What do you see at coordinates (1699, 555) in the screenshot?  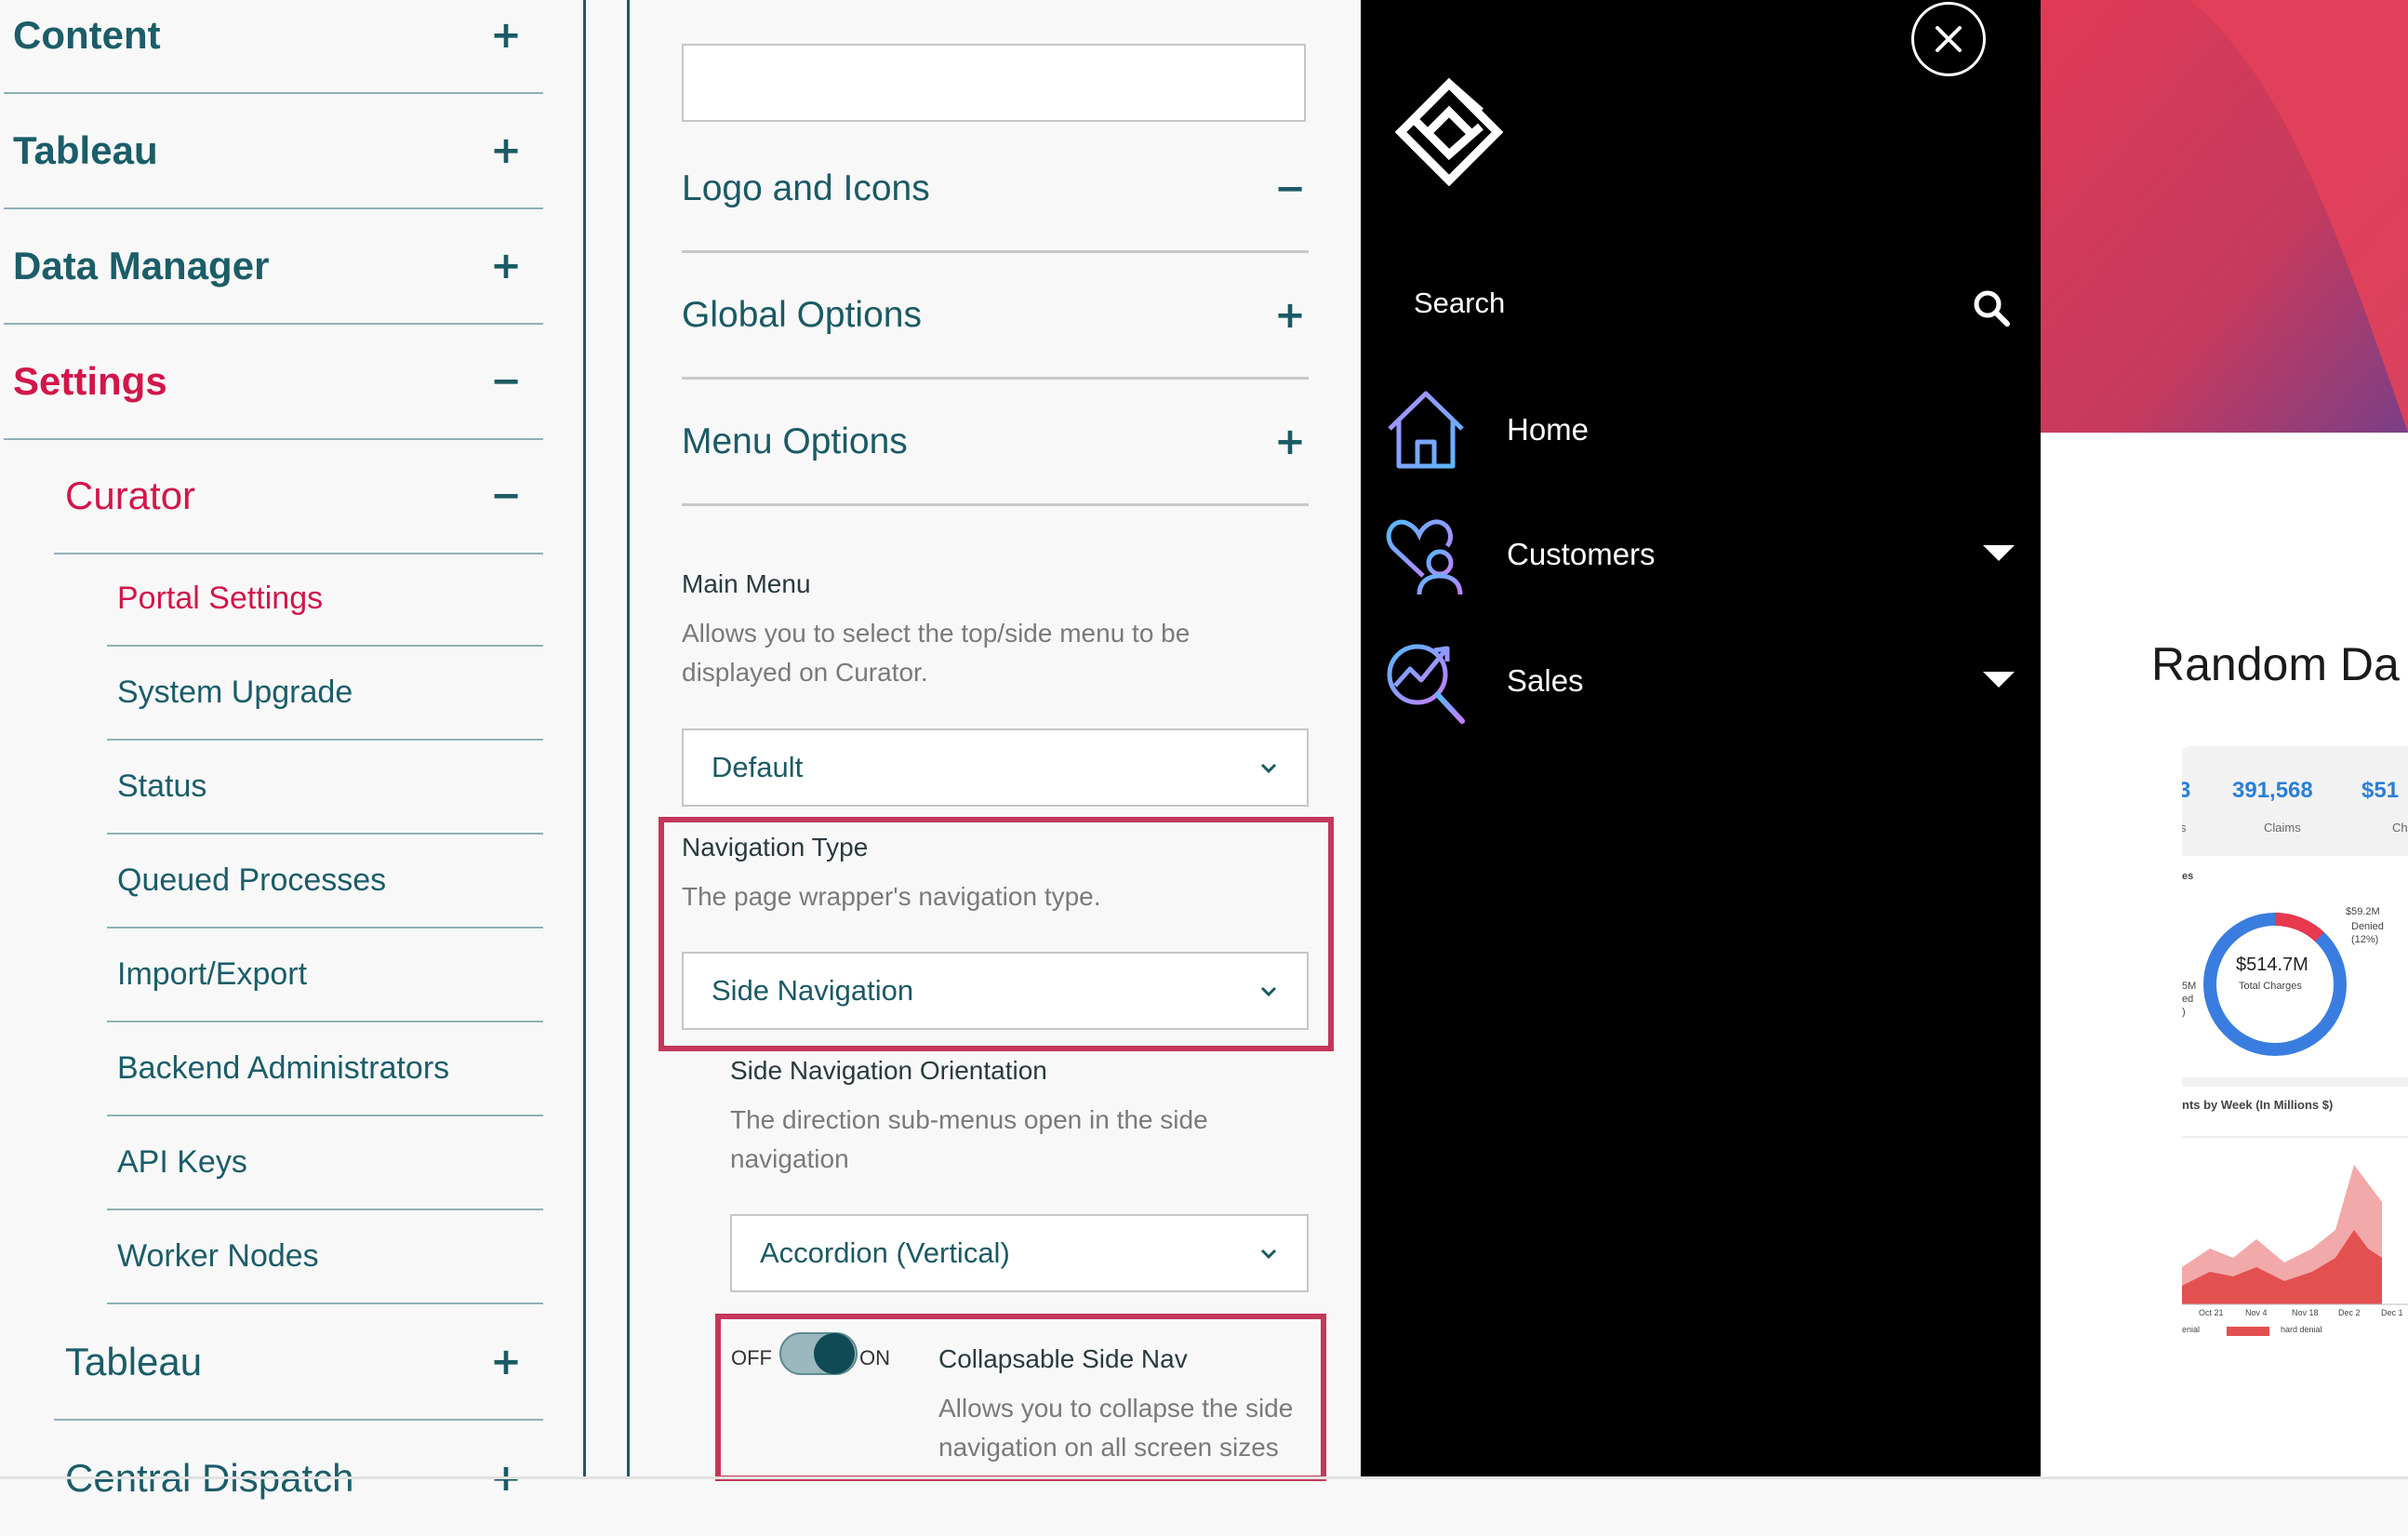 I see `nav-item-customers: Customers` at bounding box center [1699, 555].